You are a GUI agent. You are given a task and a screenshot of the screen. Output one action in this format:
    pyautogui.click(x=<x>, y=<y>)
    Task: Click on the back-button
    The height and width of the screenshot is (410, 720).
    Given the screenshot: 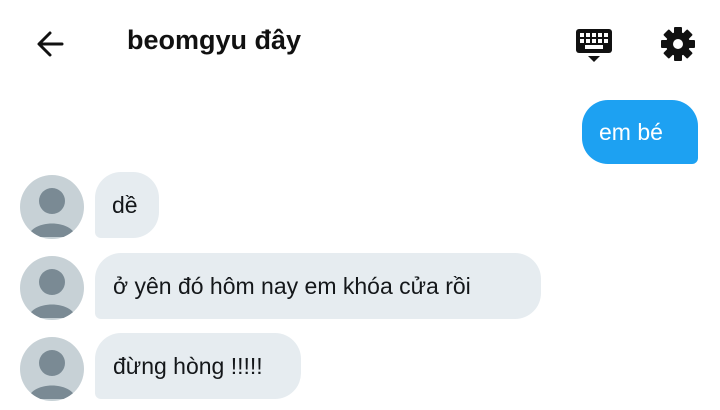 What is the action you would take?
    pyautogui.click(x=50, y=44)
    